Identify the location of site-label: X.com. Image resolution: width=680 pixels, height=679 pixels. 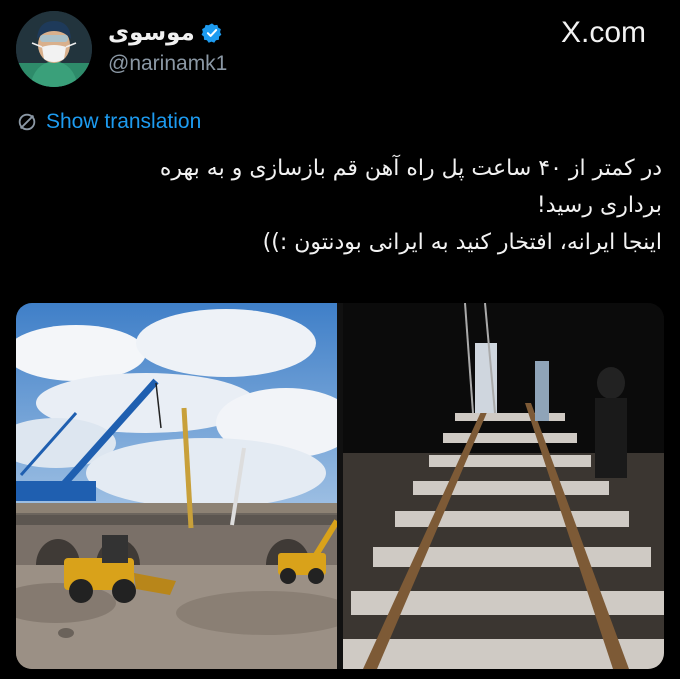
(603, 32).